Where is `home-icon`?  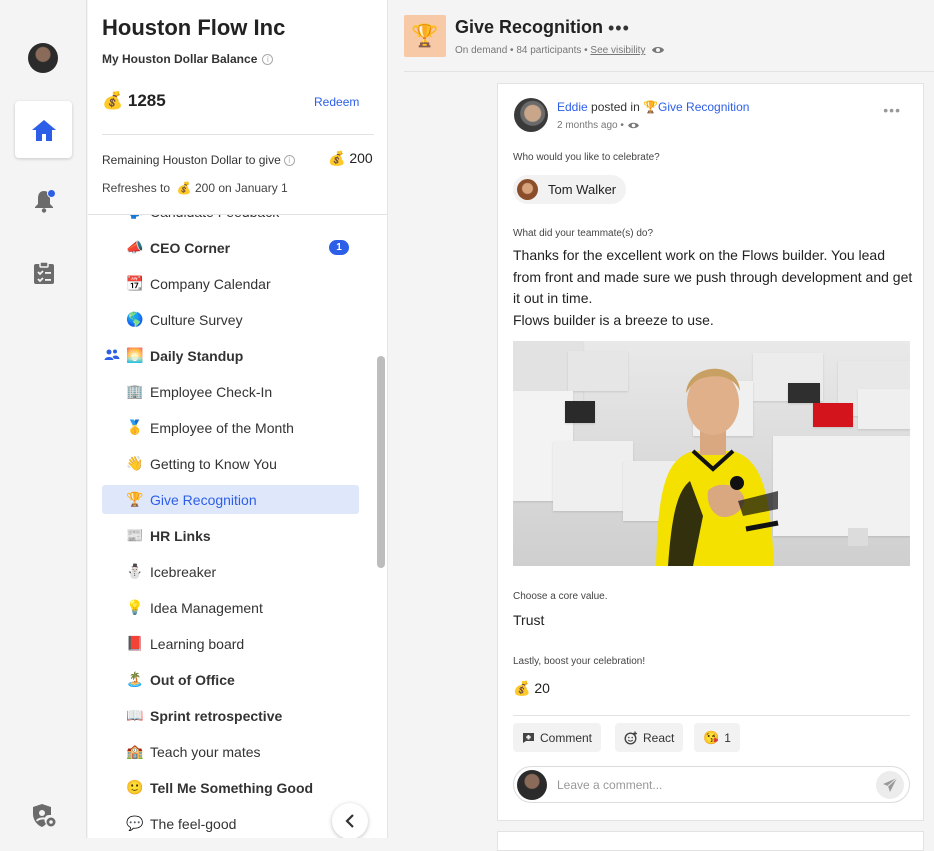 home-icon is located at coordinates (43, 130).